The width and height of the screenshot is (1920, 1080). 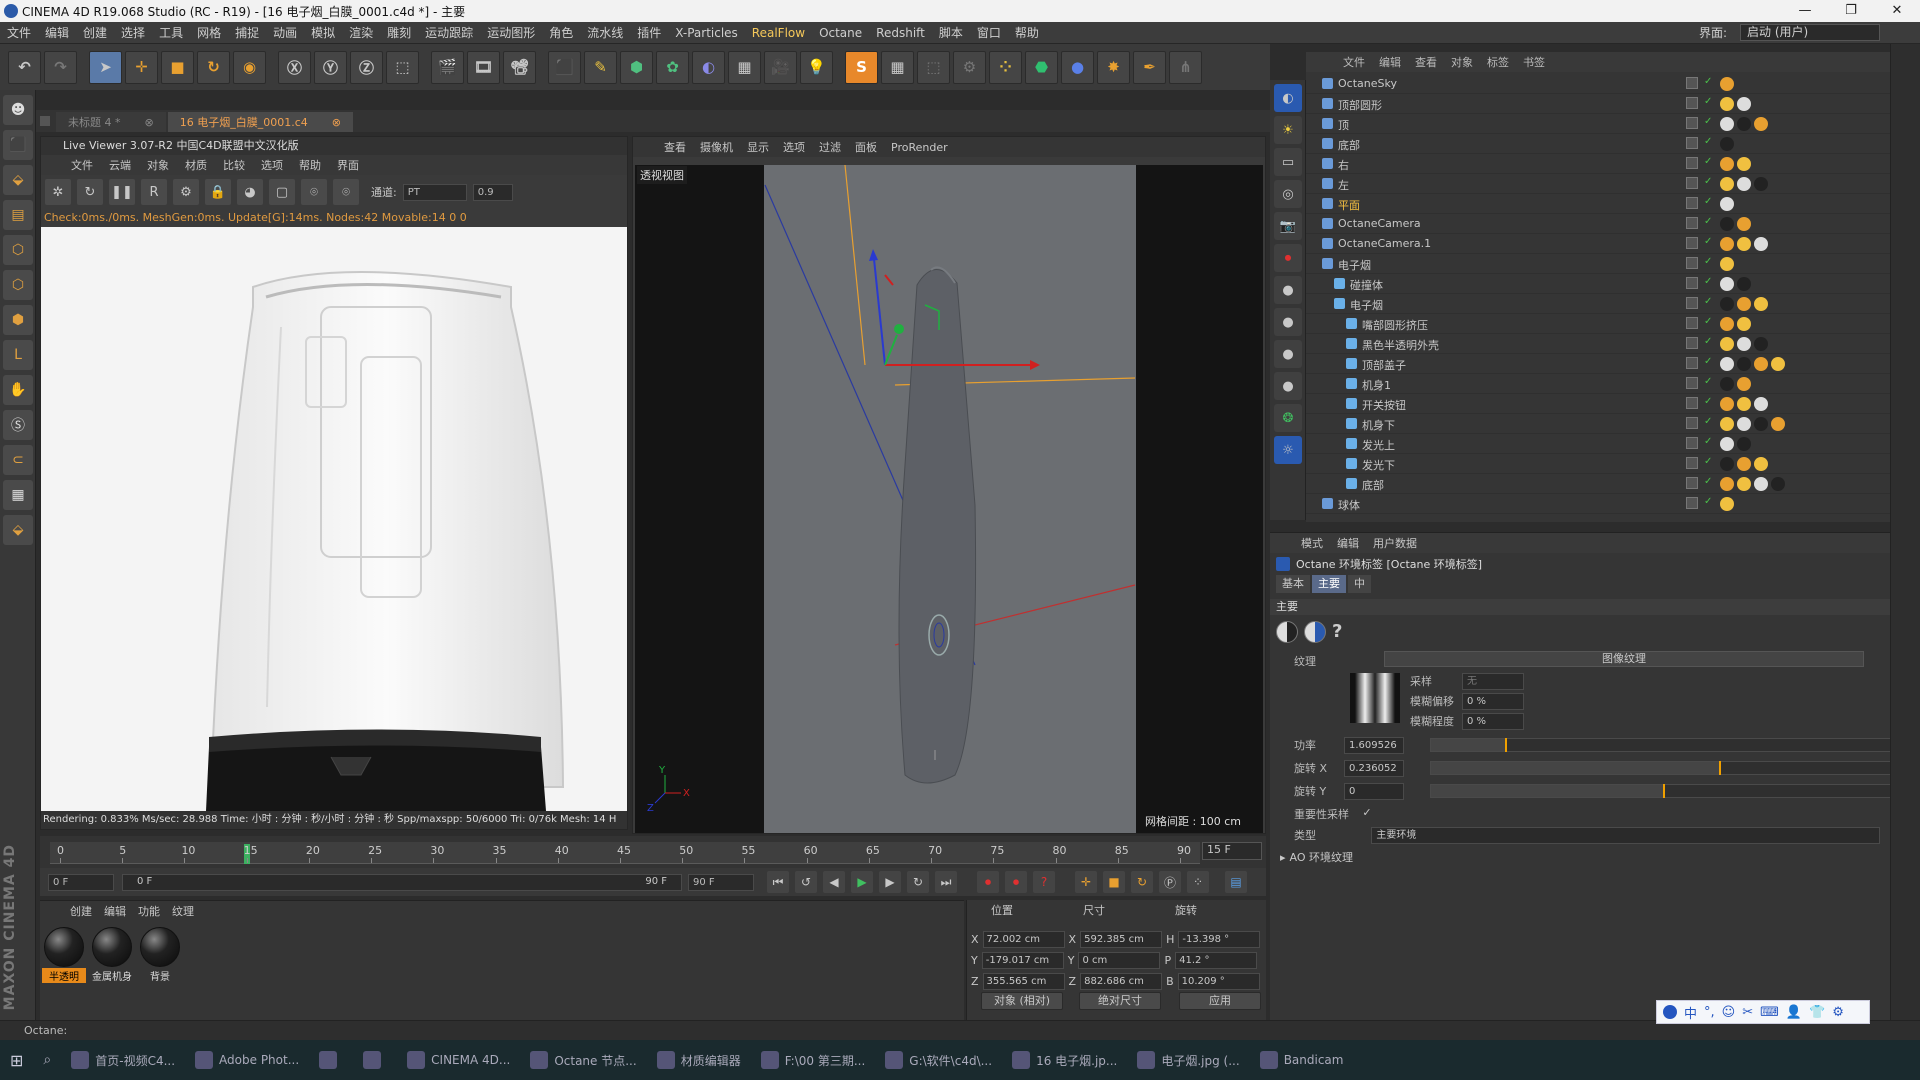 I want to click on menu-item: 编辑, so click(x=57, y=32).